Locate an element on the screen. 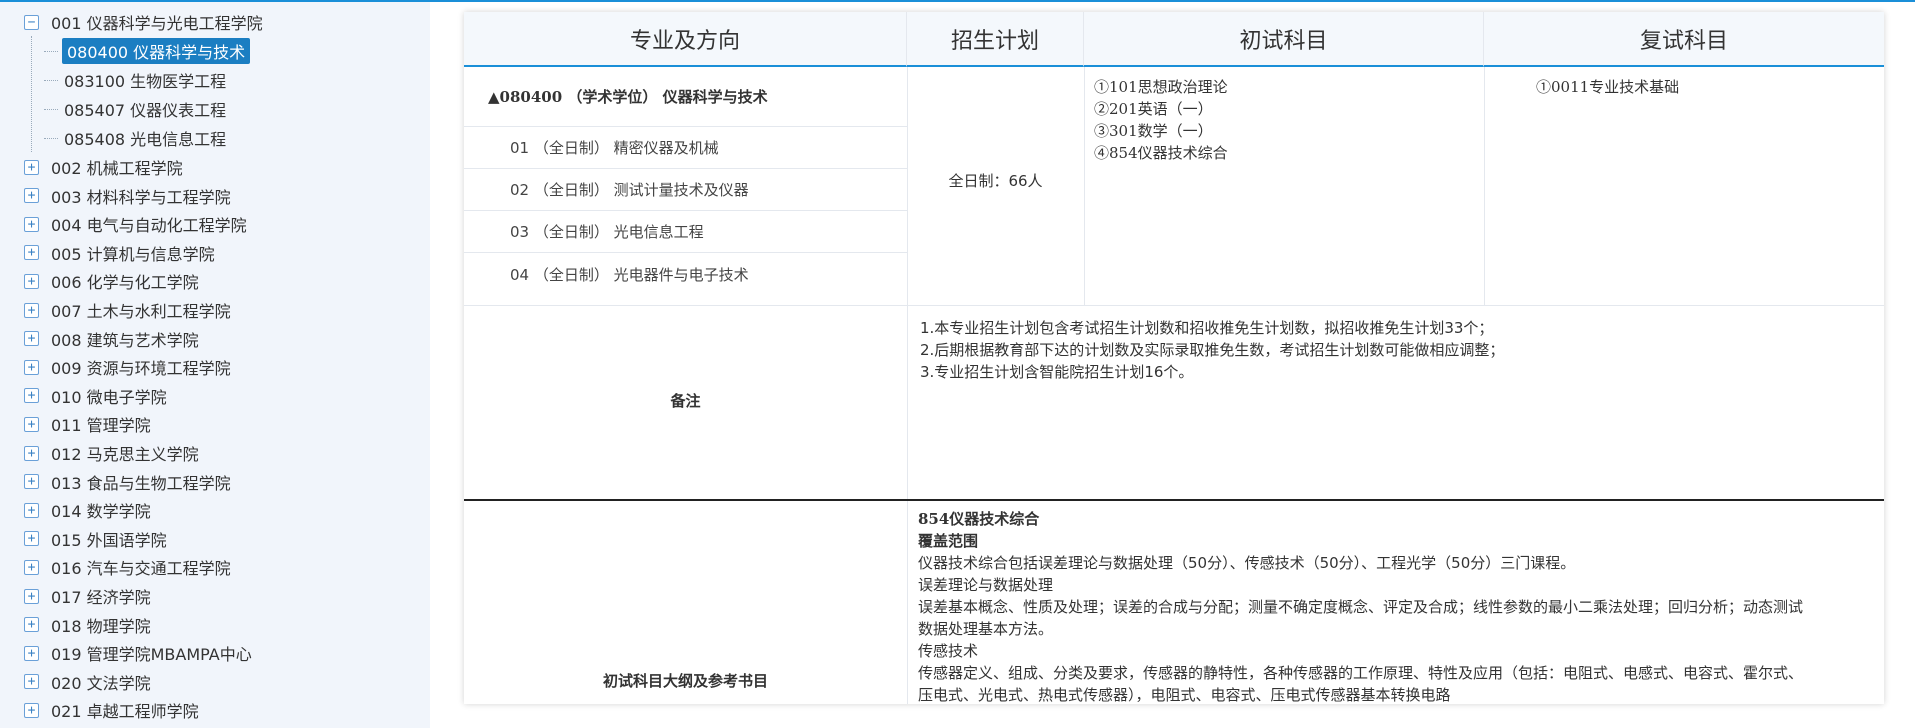  tree-college-item: +017 经济学院 is located at coordinates (88, 596).